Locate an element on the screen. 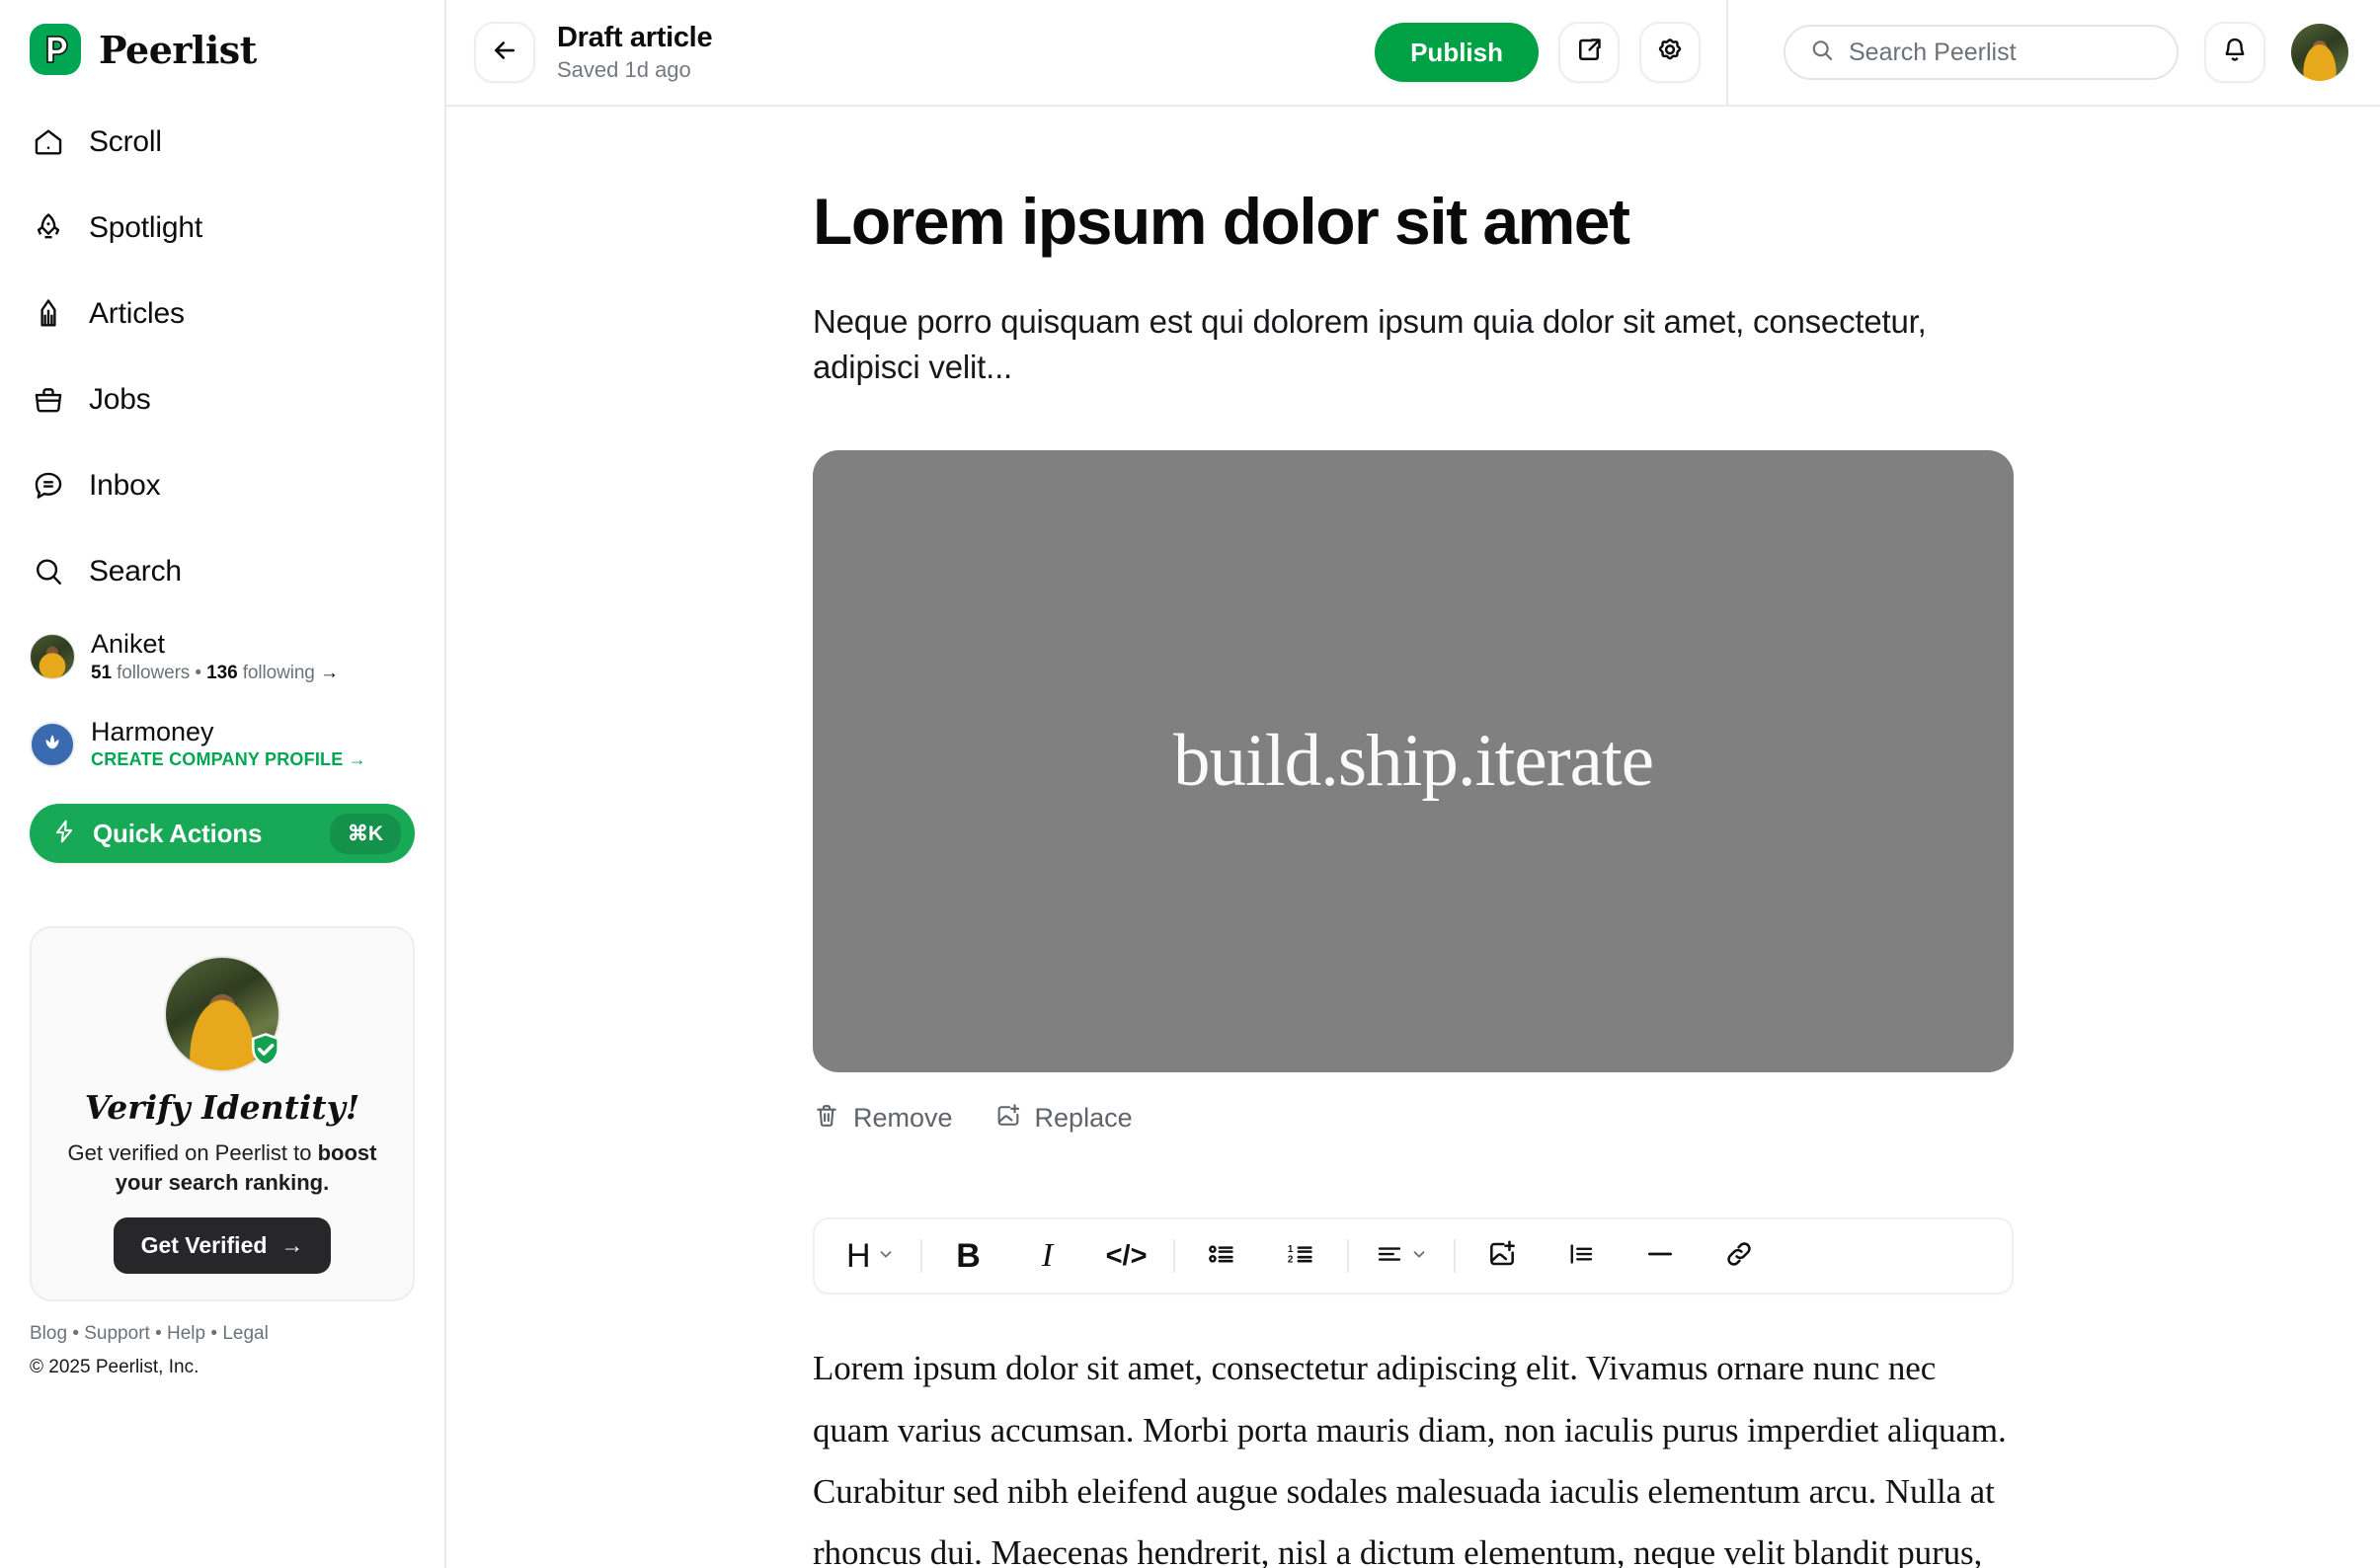 The width and height of the screenshot is (2380, 1568). bold-glyph: B is located at coordinates (968, 1255).